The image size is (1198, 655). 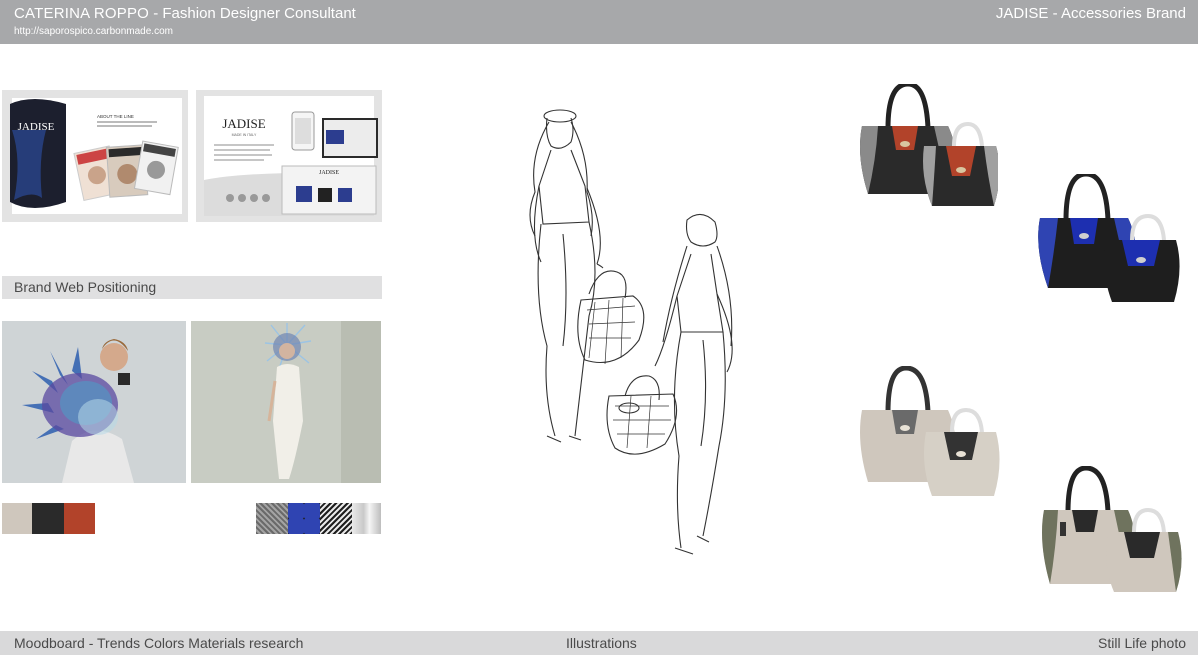 I want to click on print-heading: ABOUT THE LINE, so click(x=115, y=116).